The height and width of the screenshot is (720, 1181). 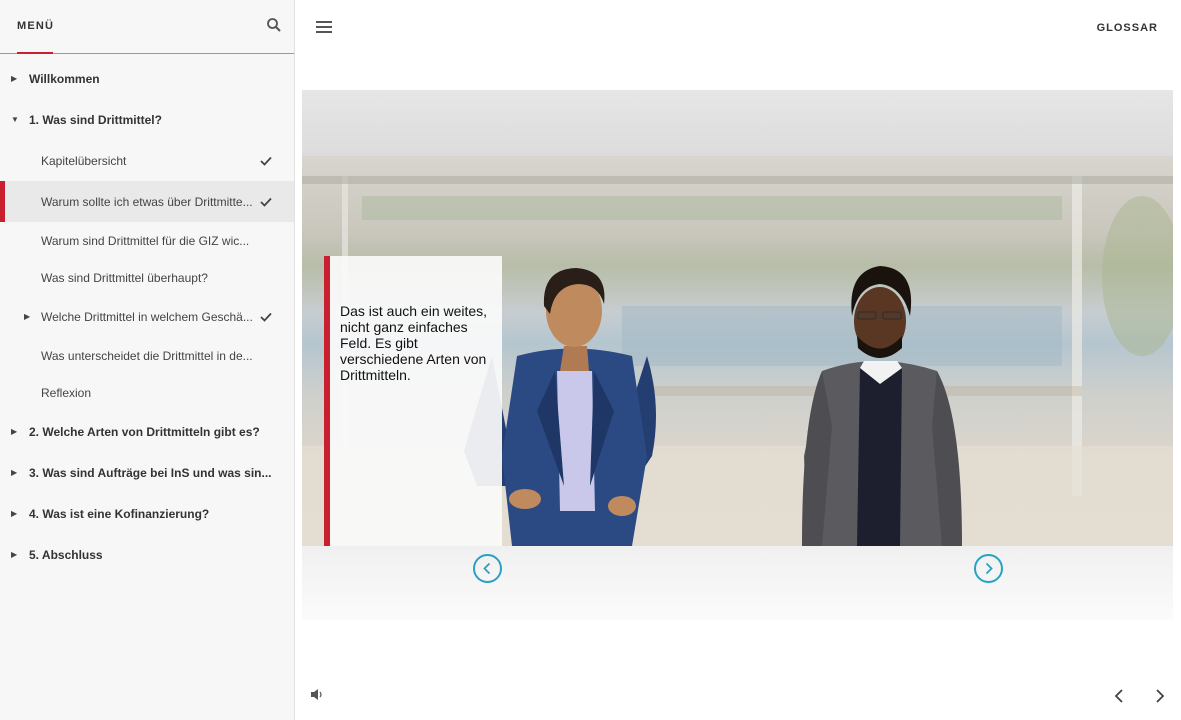 I want to click on slide-prev-button, so click(x=487, y=568).